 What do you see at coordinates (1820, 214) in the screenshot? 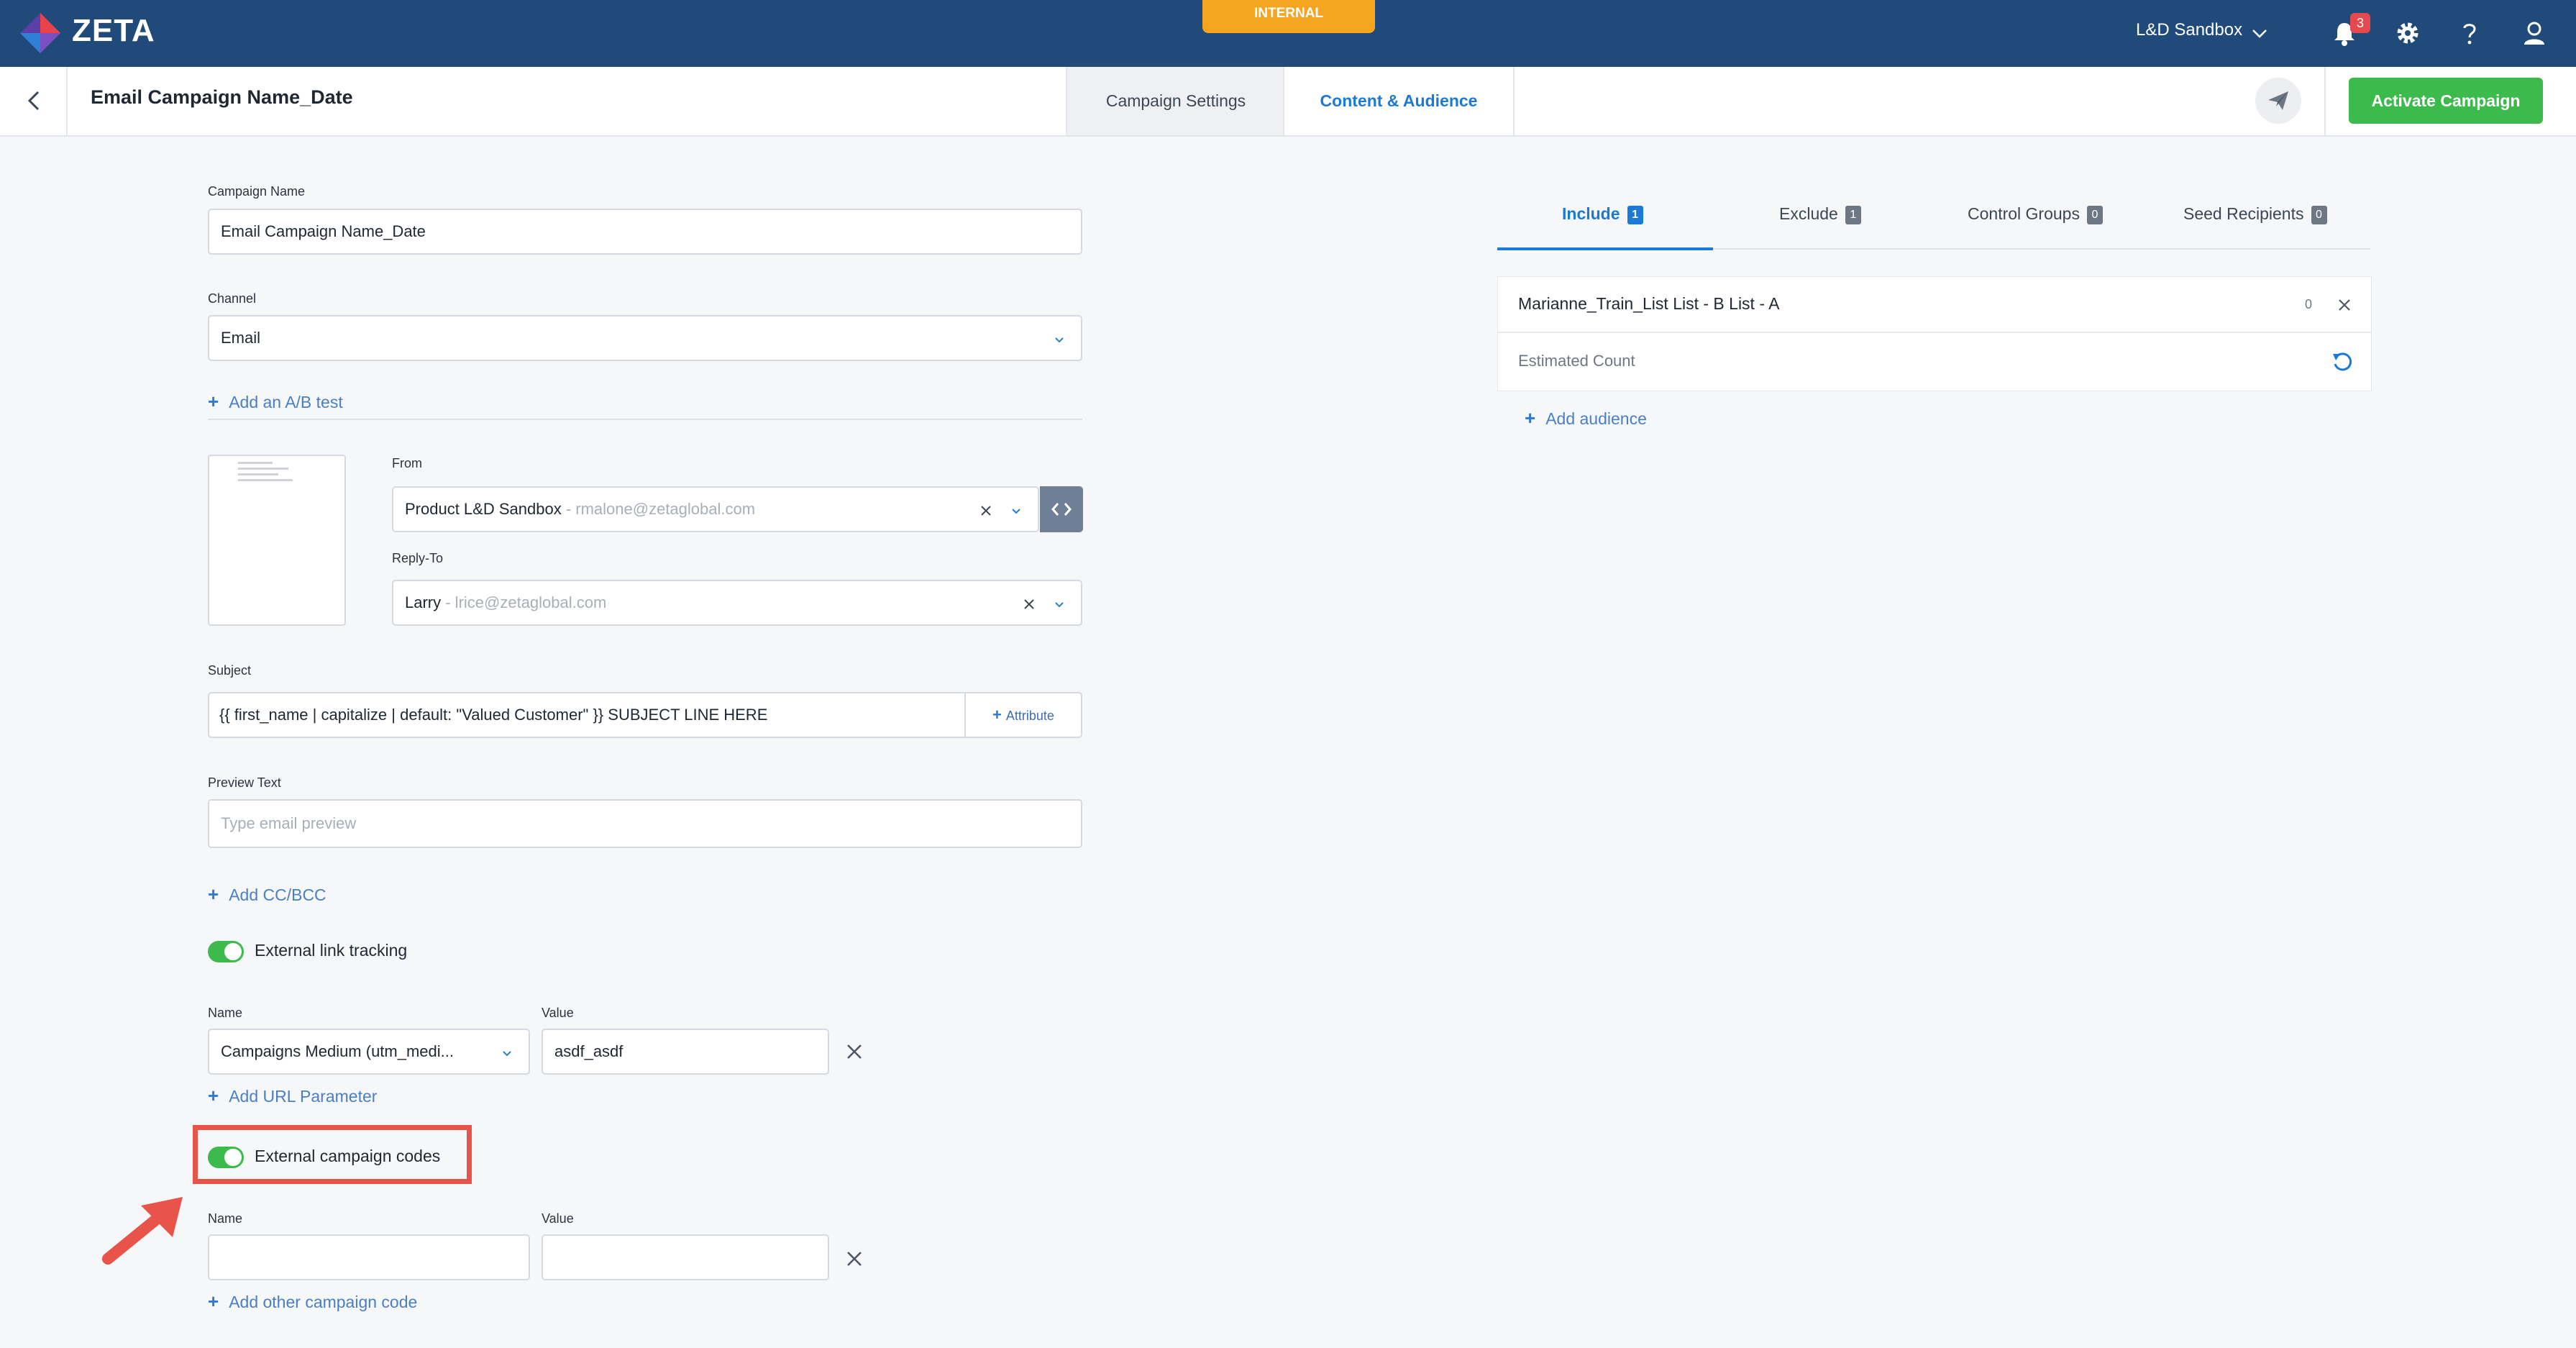
I see `audience-tab-exclude: Exclude 1` at bounding box center [1820, 214].